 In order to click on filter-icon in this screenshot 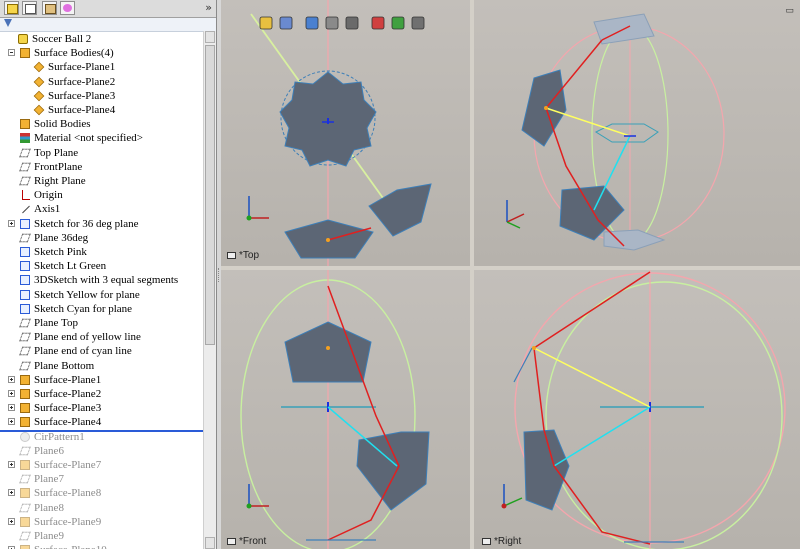, I will do `click(8, 23)`.